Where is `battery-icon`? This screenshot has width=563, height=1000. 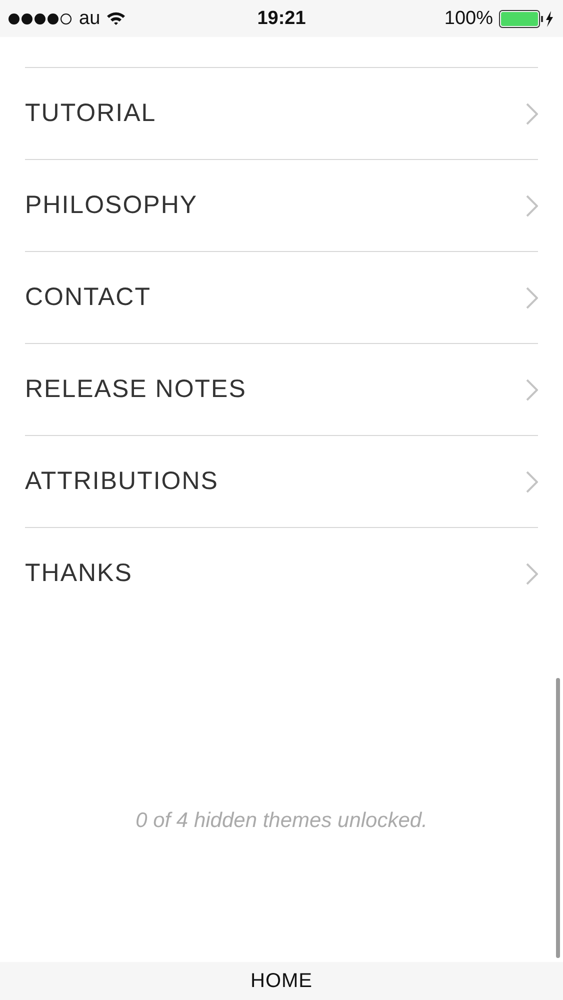
battery-icon is located at coordinates (527, 19).